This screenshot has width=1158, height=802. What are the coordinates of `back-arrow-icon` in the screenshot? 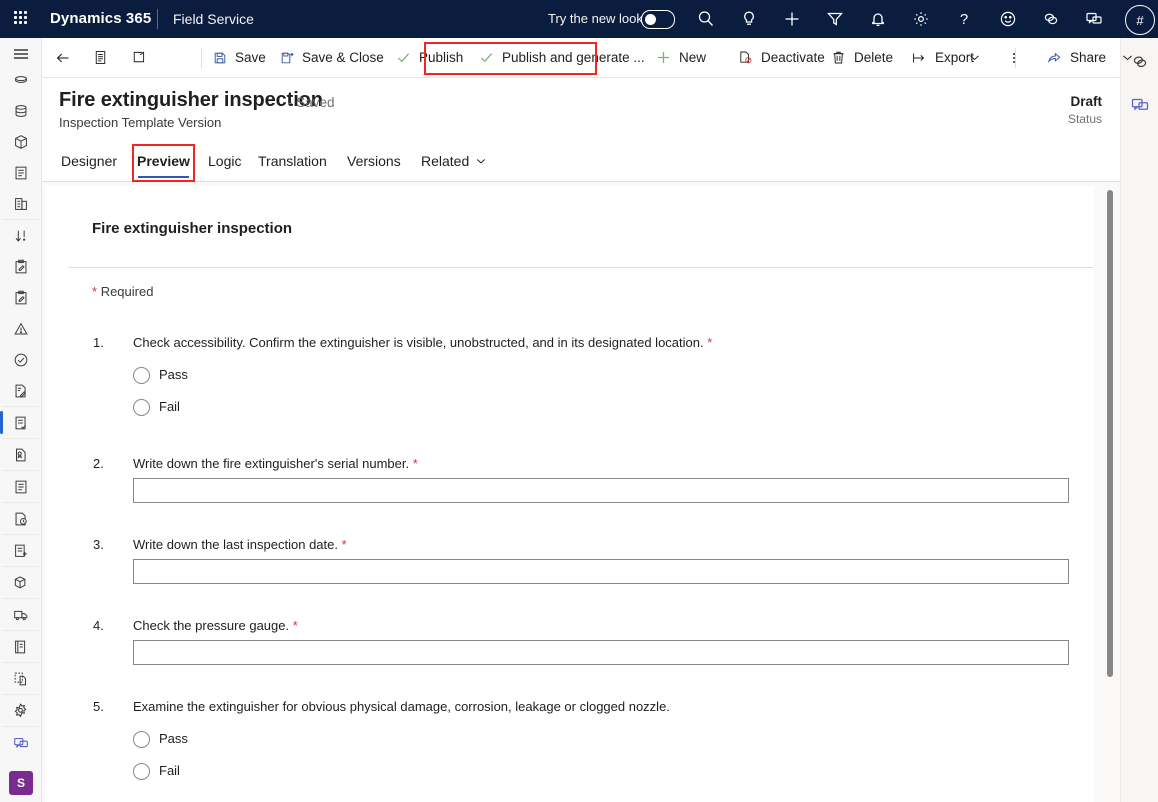 It's located at (62, 57).